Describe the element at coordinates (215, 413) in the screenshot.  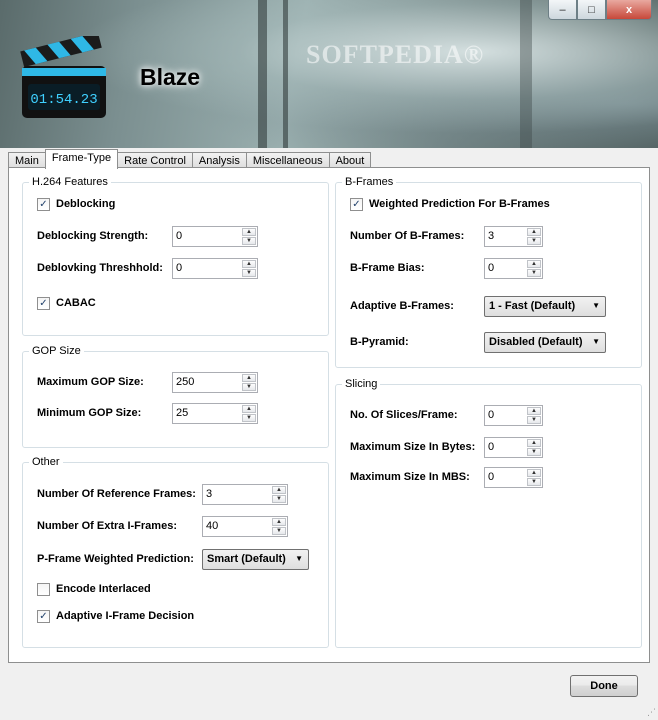
I see `min-gop-stepper: 25 ▲ ▼` at that location.